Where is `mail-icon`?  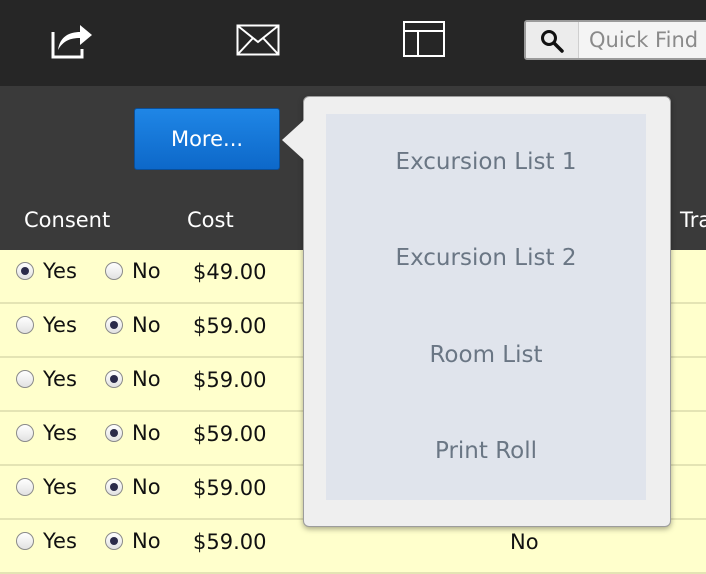 mail-icon is located at coordinates (258, 40).